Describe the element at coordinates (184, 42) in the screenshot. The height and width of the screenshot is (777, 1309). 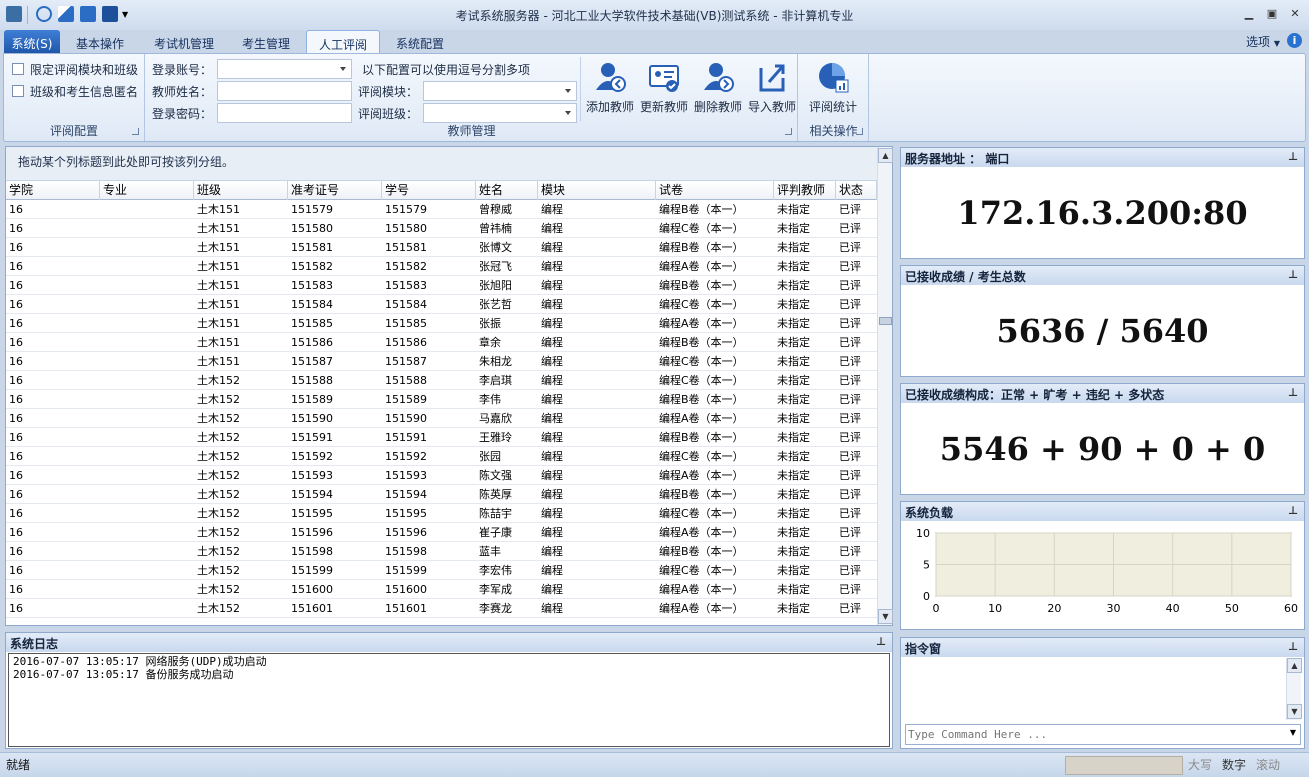
I see `tab-exam-machine: 考试机管理` at that location.